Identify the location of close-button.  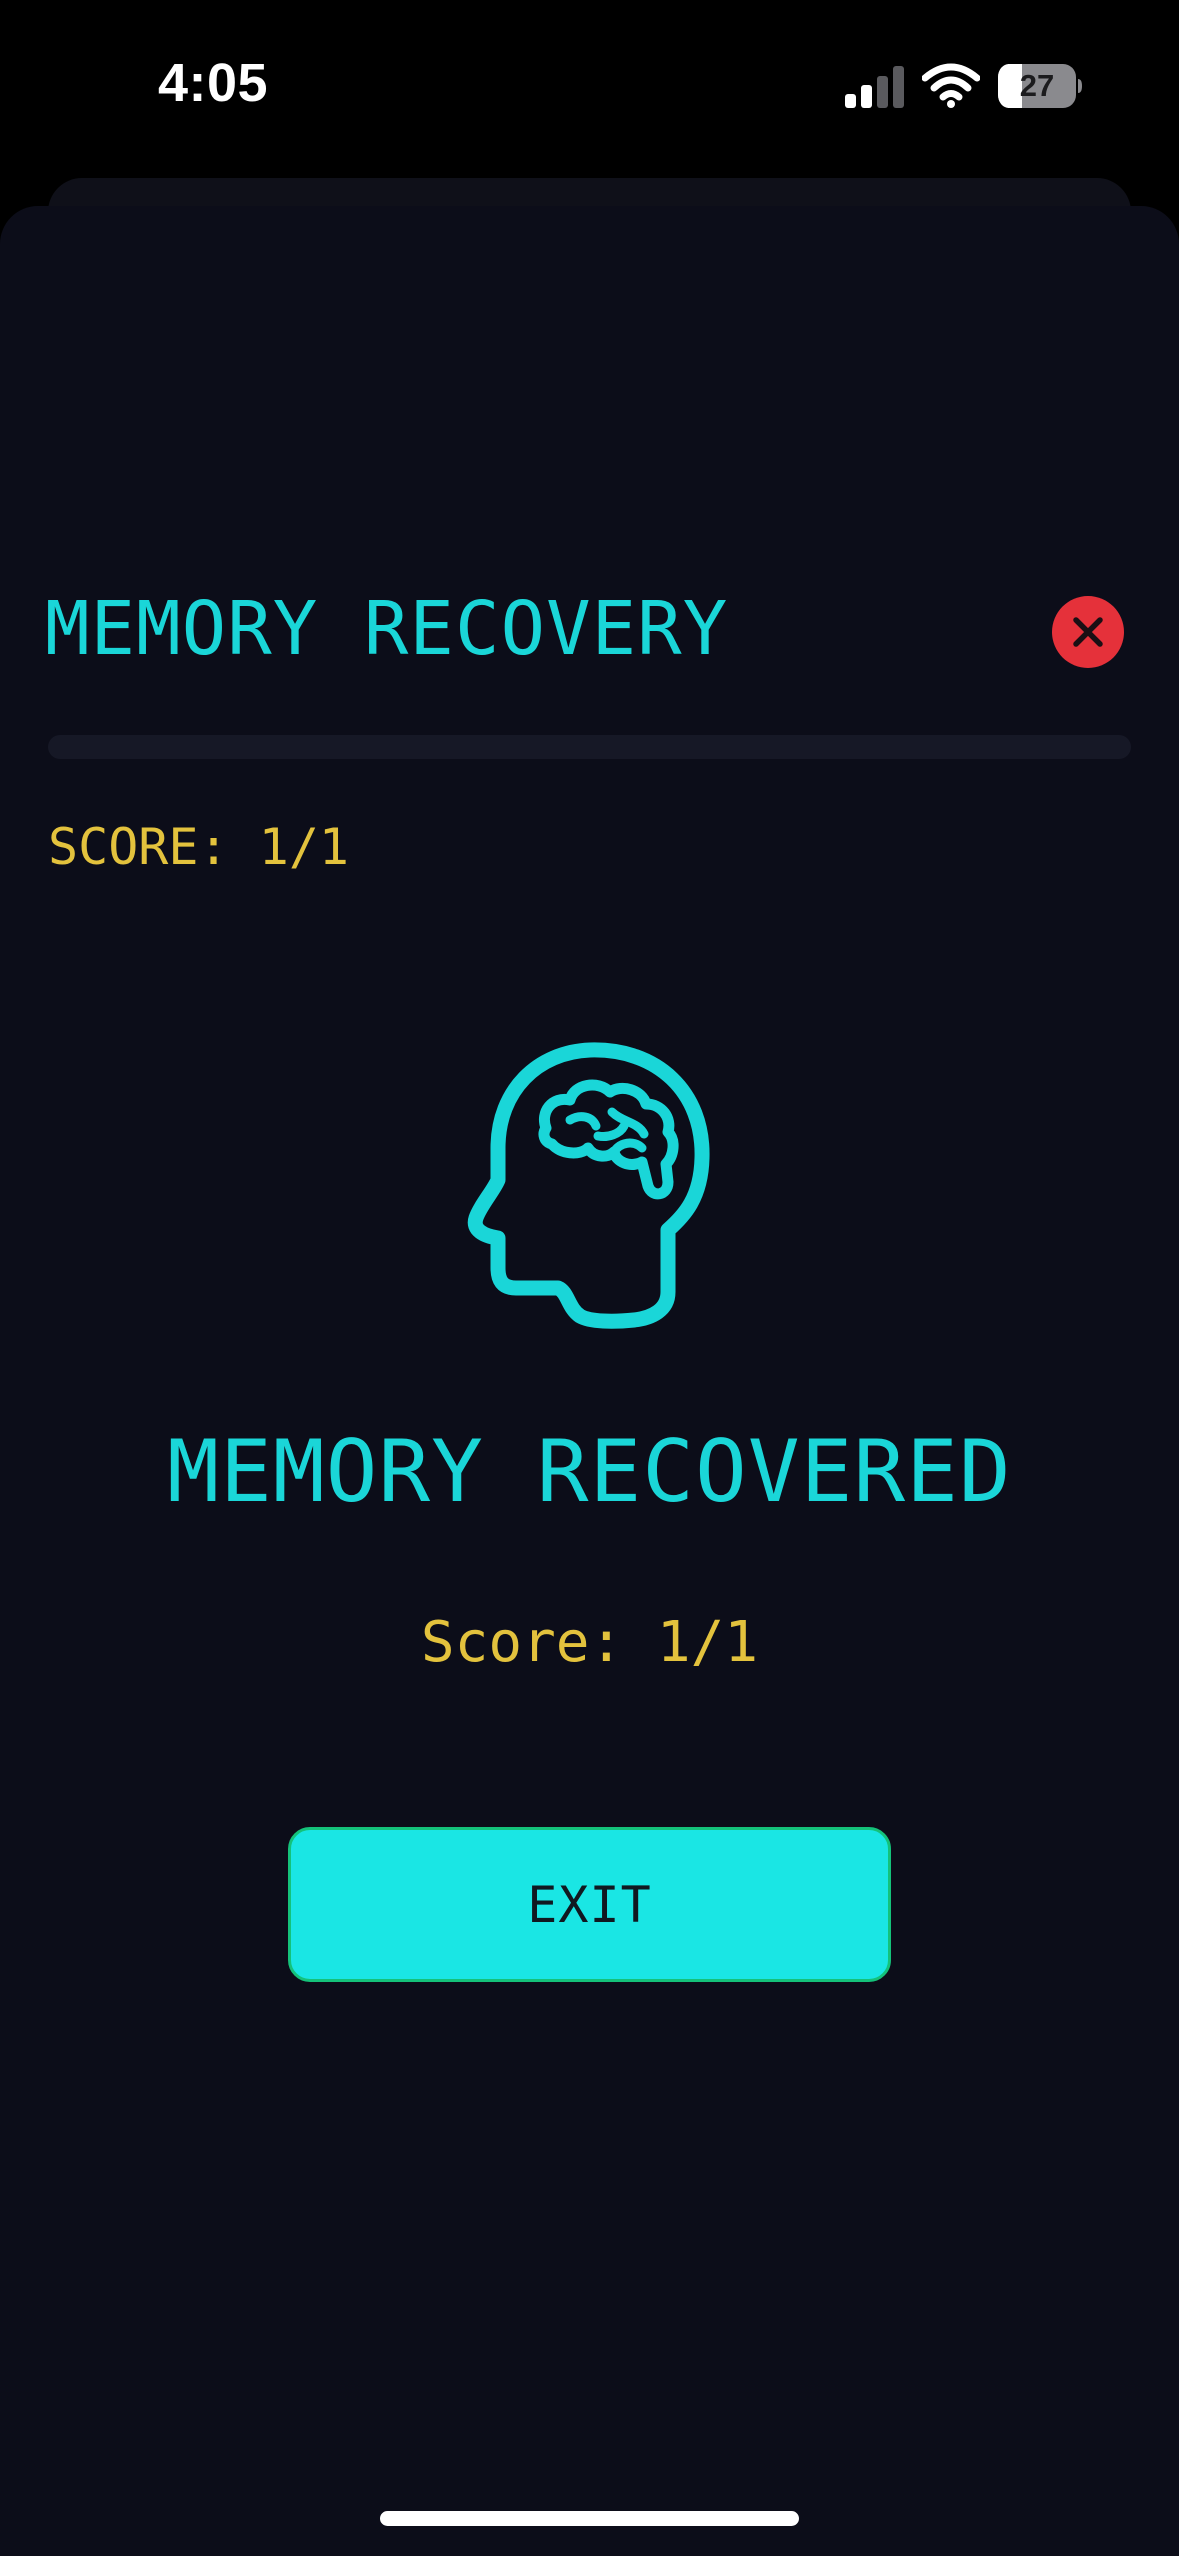
(1088, 632).